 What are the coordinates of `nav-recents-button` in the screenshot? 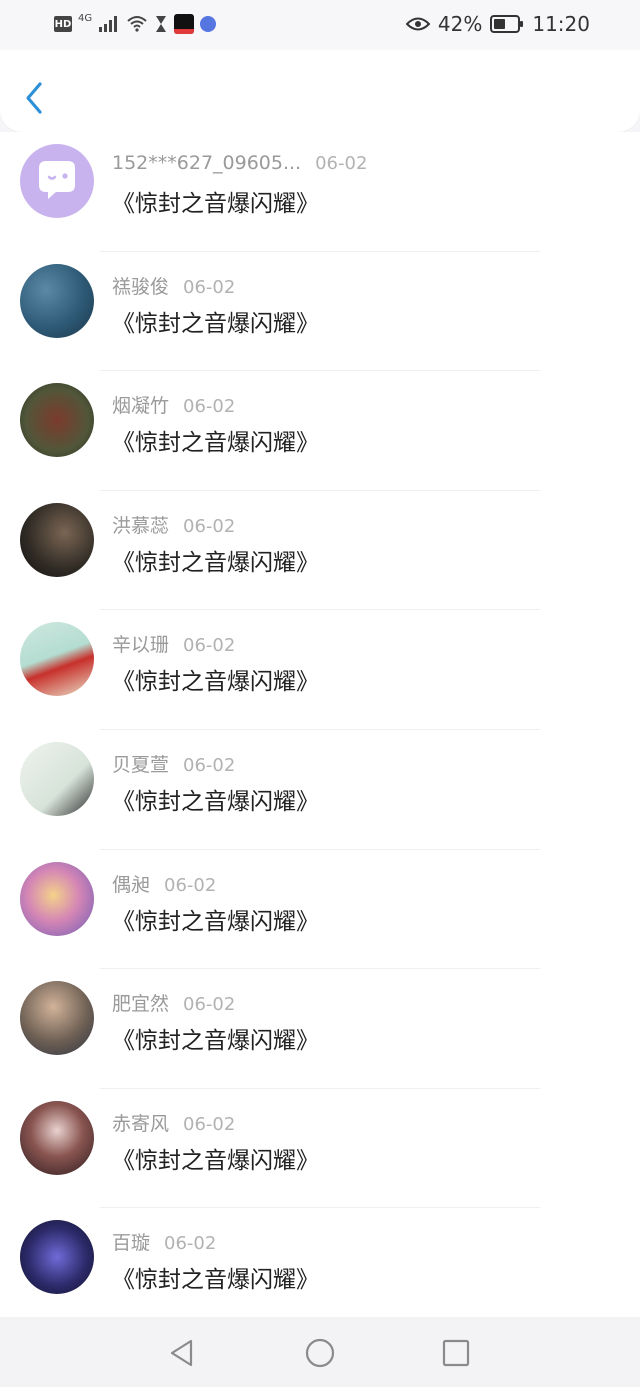 It's located at (456, 1353).